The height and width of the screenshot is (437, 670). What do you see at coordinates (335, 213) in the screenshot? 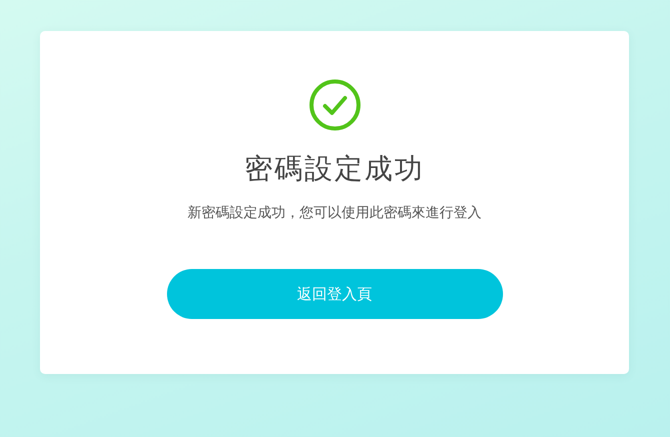
I see `success-message: 新密碼設定成功，您可以使用此密碼來進行登入` at bounding box center [335, 213].